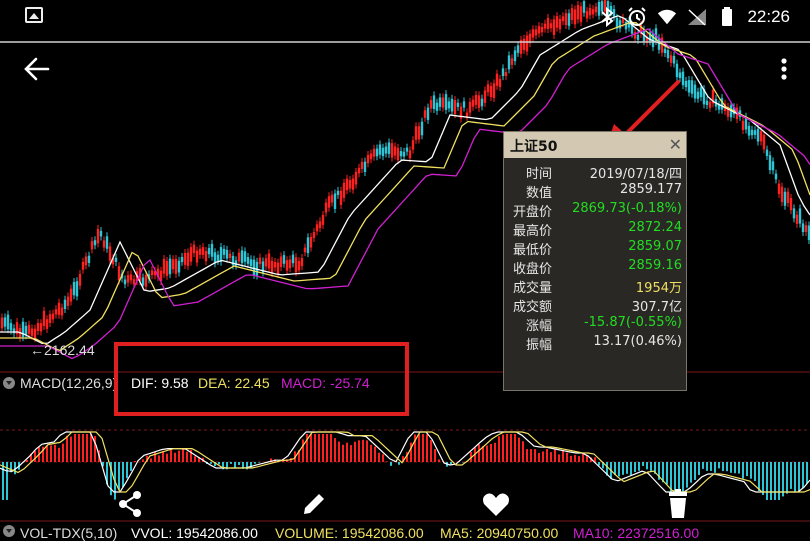 The height and width of the screenshot is (541, 810). What do you see at coordinates (636, 533) in the screenshot?
I see `ma10-value: MA10: 22372516.00` at bounding box center [636, 533].